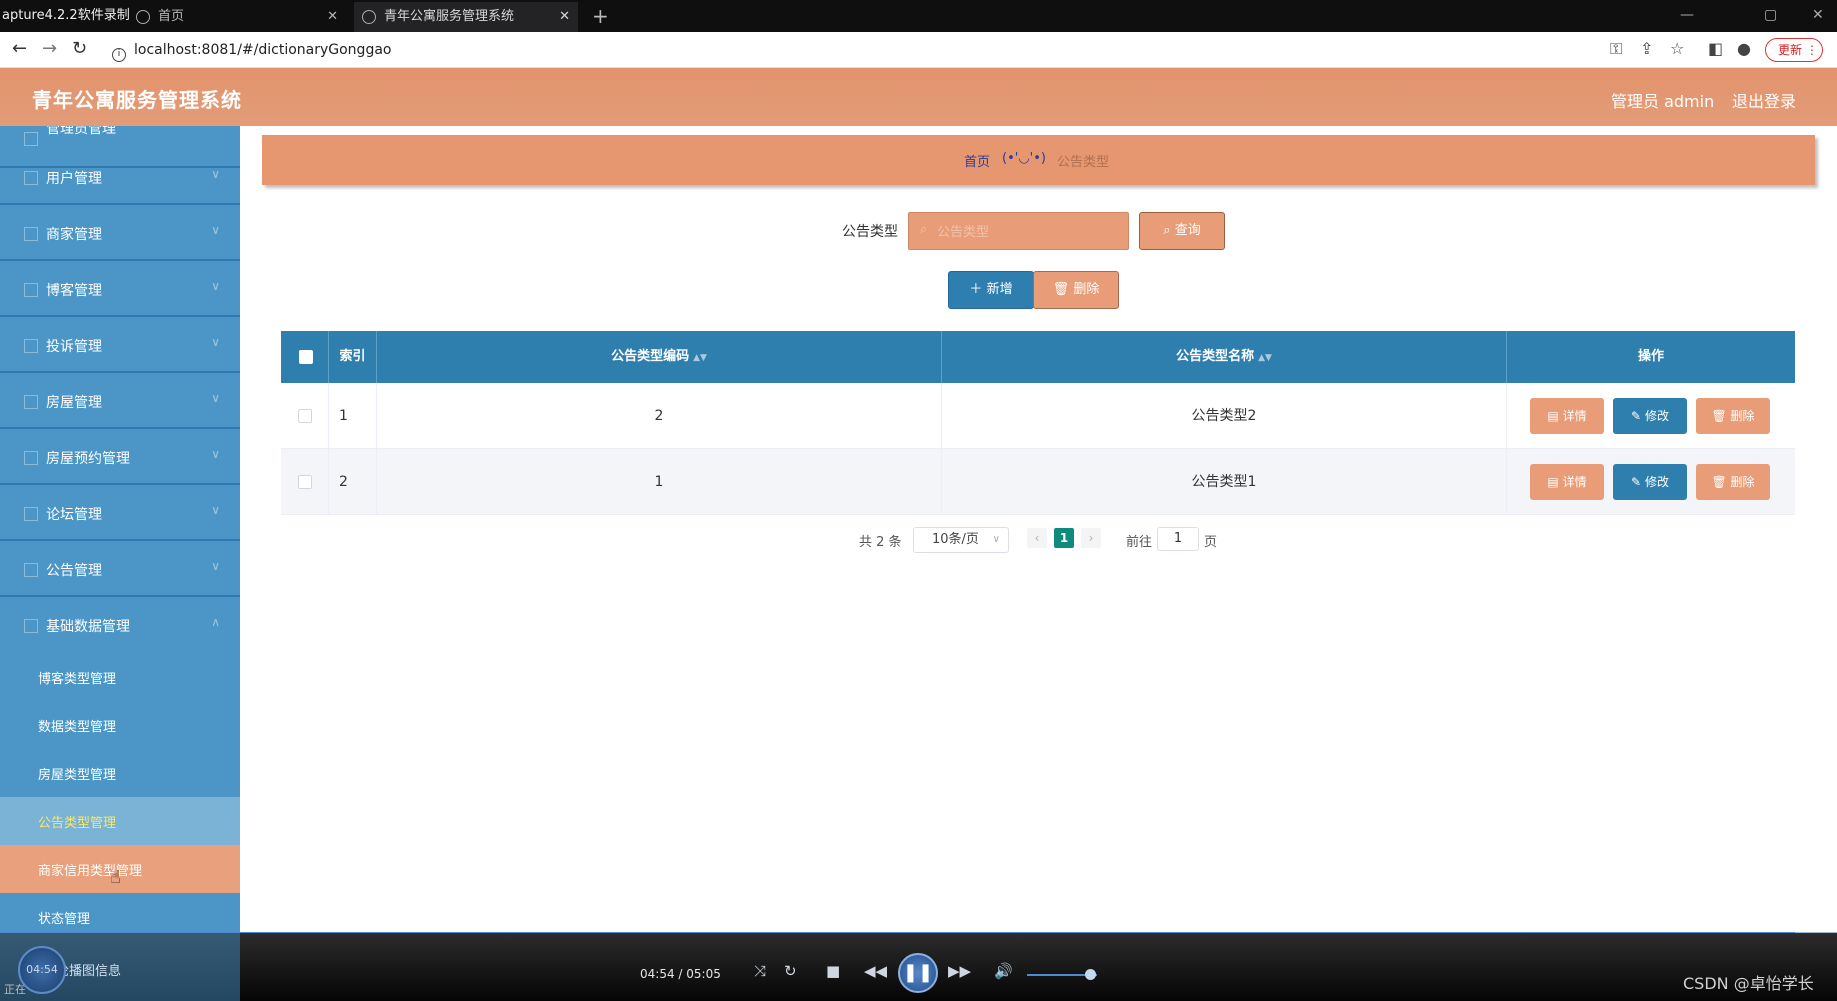 The image size is (1837, 1001). What do you see at coordinates (875, 971) in the screenshot?
I see `rewind-icon: ◀◀` at bounding box center [875, 971].